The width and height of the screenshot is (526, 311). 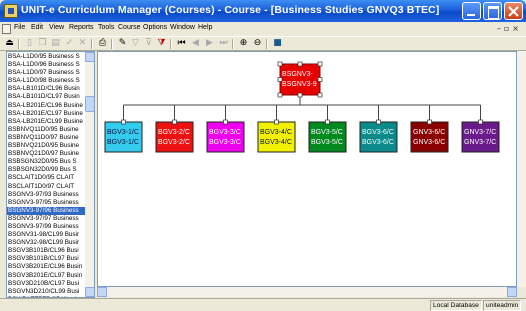 I want to click on maximize-button, so click(x=492, y=11).